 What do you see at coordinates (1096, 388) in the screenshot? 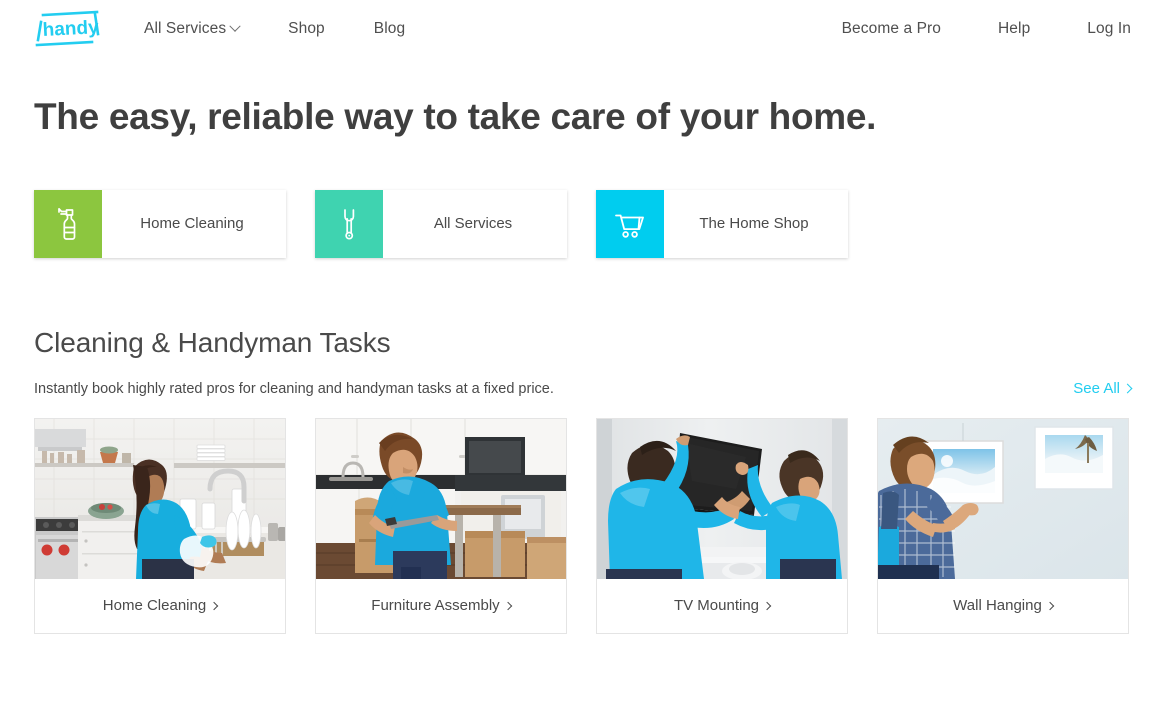
I see `see-all-label: See All` at bounding box center [1096, 388].